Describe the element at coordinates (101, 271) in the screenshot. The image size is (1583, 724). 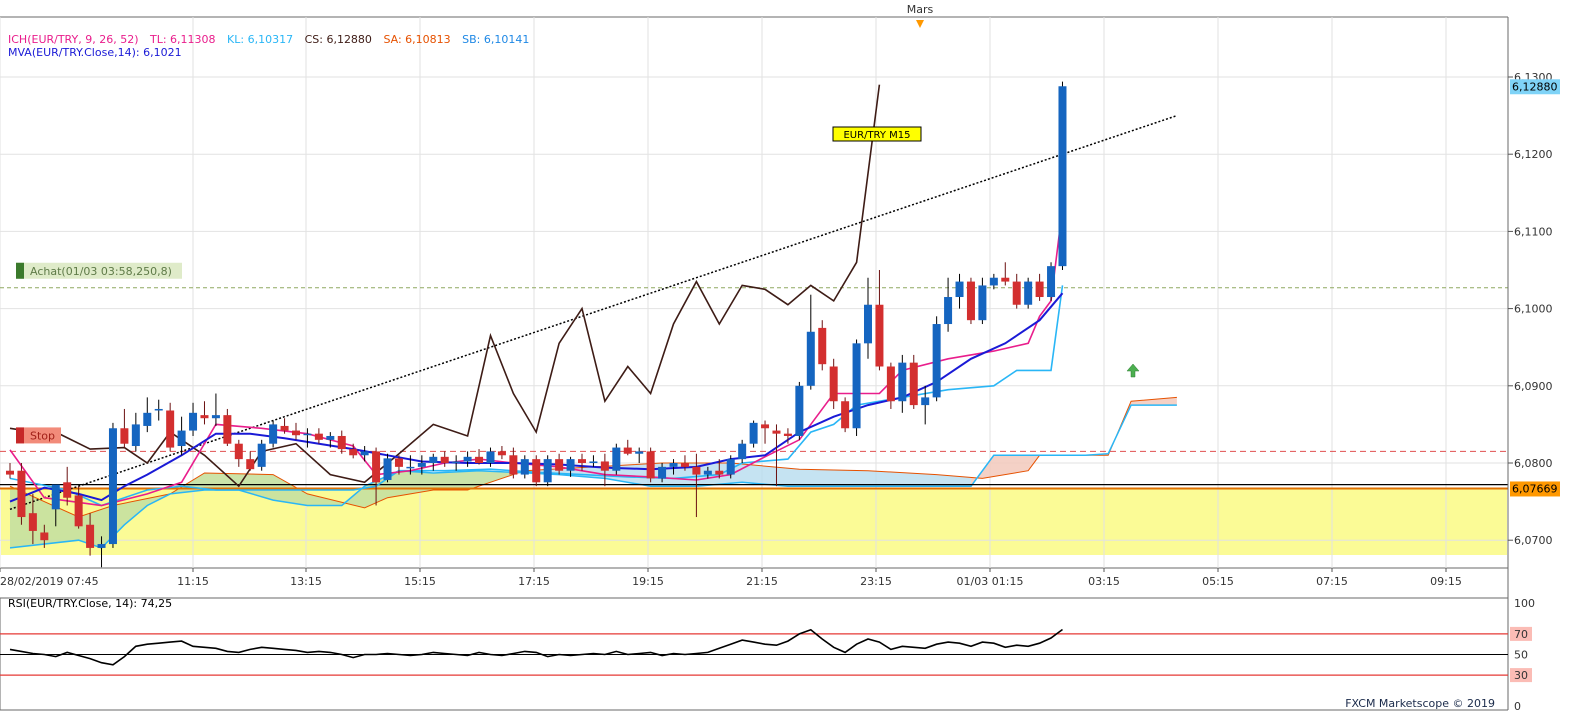
I see `buy-tag: Achat(01/03 03:58,250,8)` at that location.